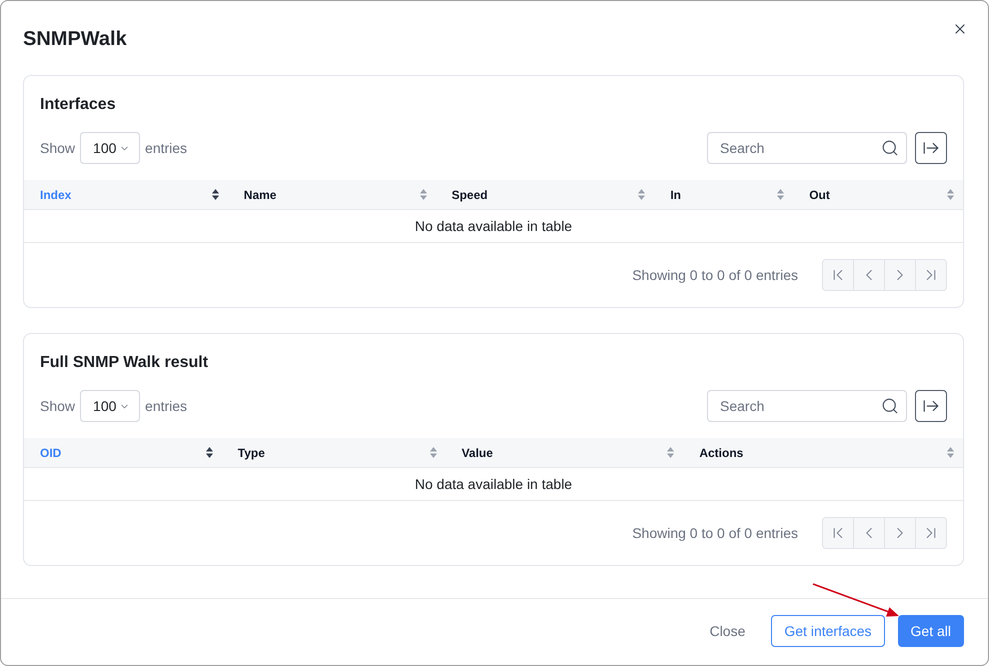 This screenshot has height=666, width=989. I want to click on column-header: Speed, so click(545, 194).